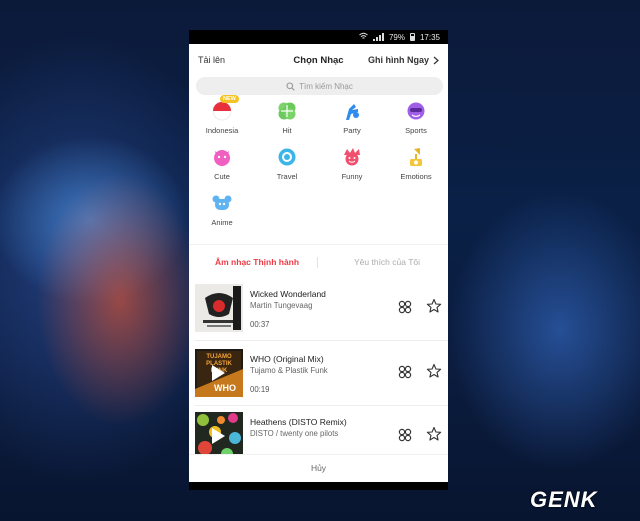 This screenshot has width=640, height=521. I want to click on funny-icon, so click(352, 157).